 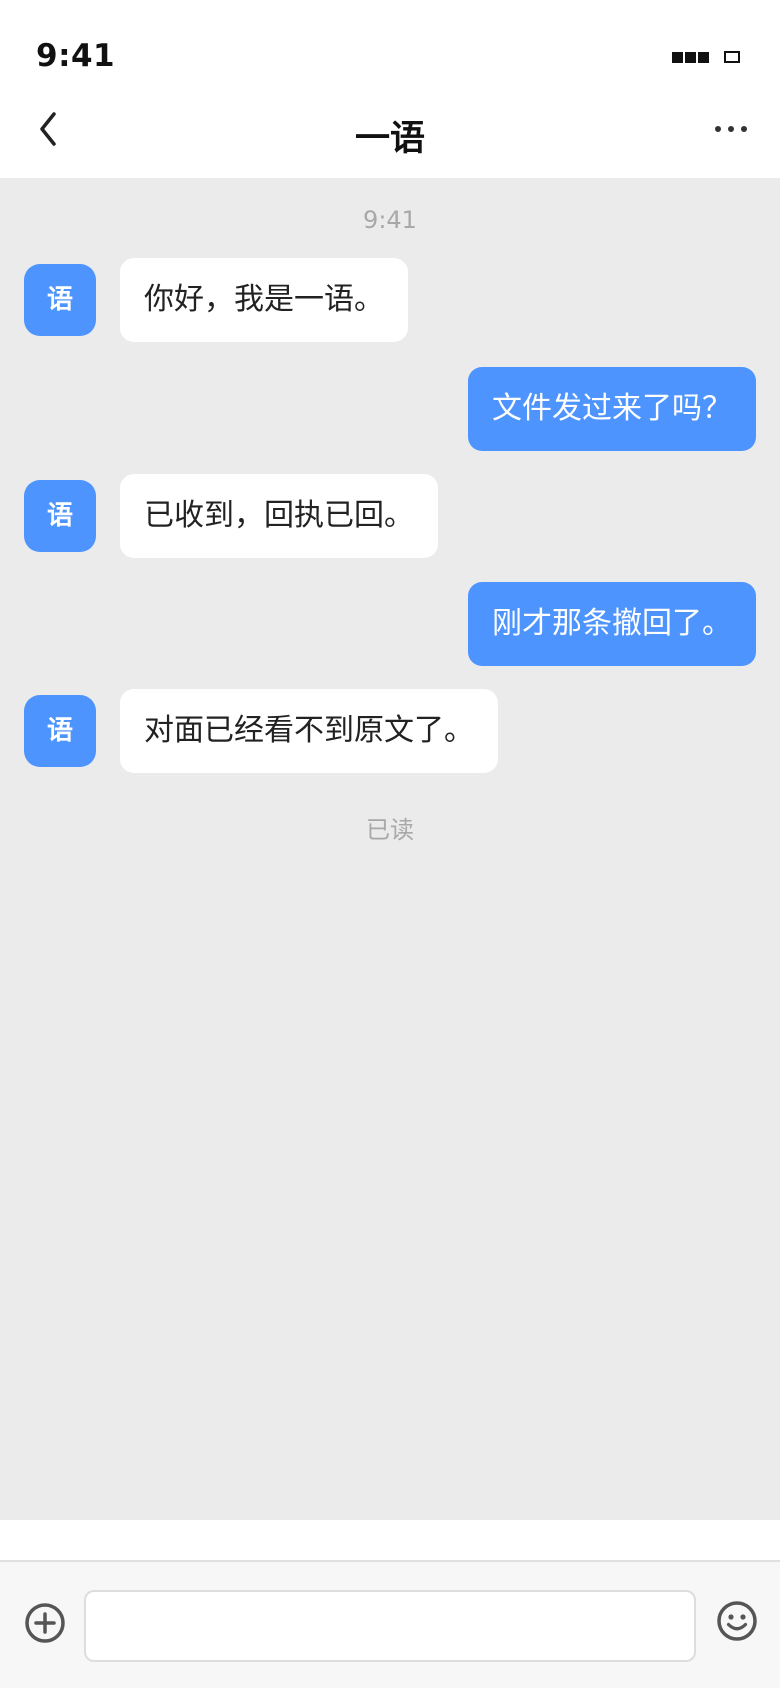 What do you see at coordinates (279, 516) in the screenshot?
I see `message-bubble-incoming: 已收到，回执已回。` at bounding box center [279, 516].